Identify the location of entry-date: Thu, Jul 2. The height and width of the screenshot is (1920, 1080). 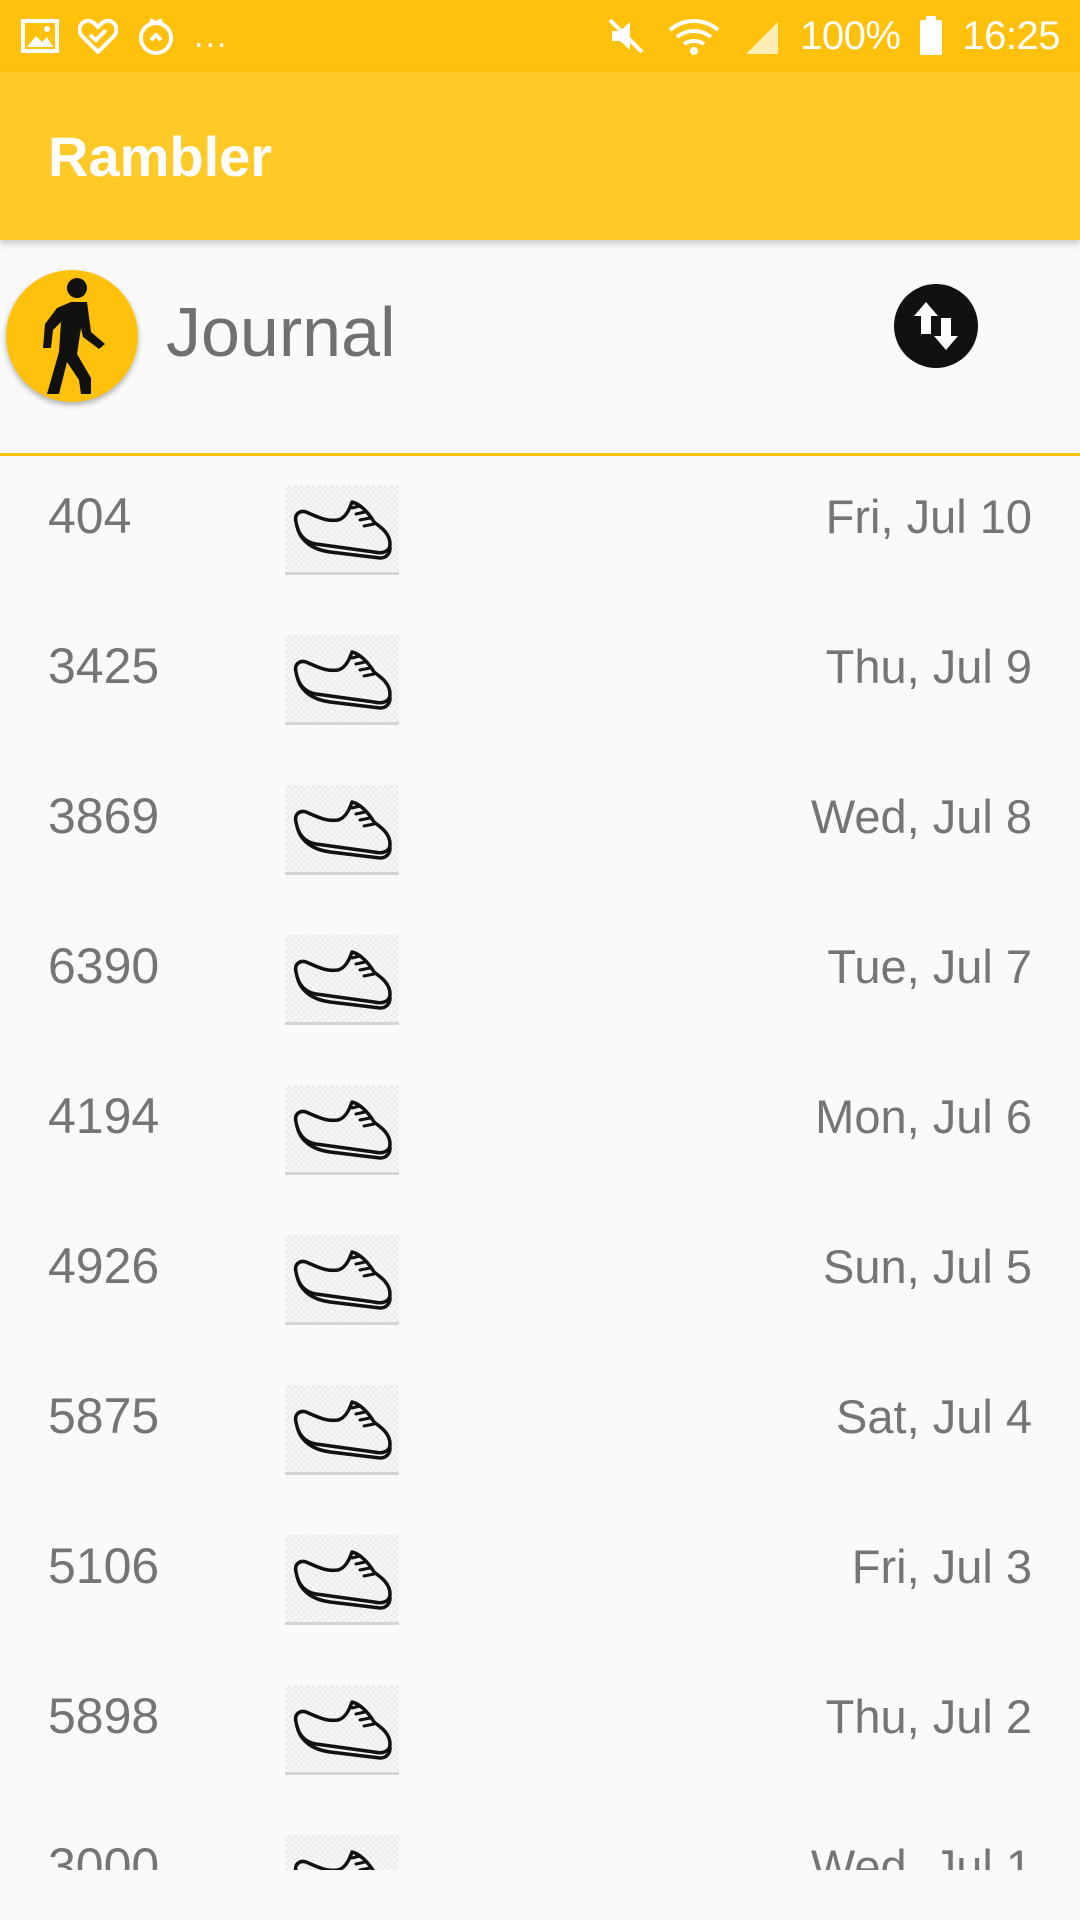
(928, 1716).